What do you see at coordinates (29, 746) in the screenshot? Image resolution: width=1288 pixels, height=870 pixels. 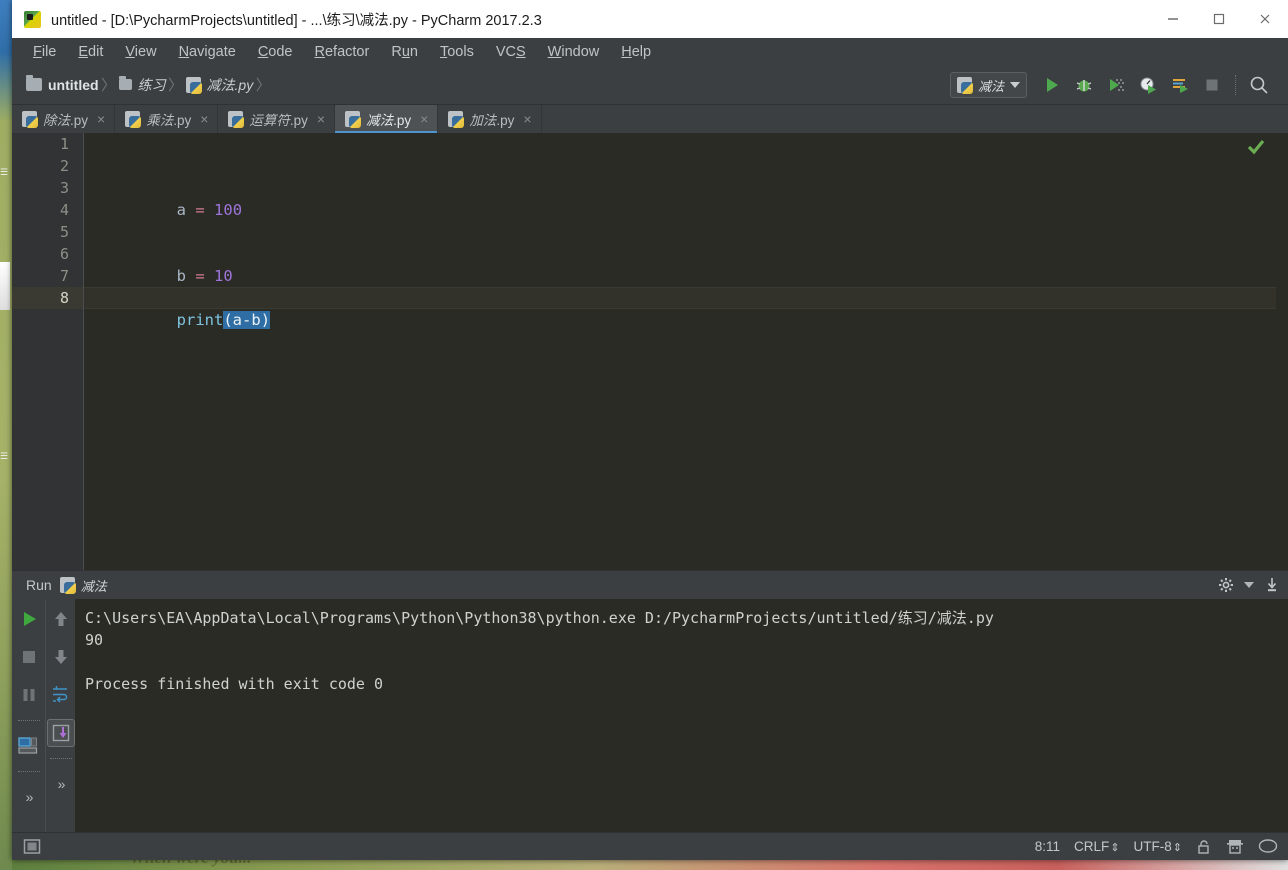 I see `console-view-icon` at bounding box center [29, 746].